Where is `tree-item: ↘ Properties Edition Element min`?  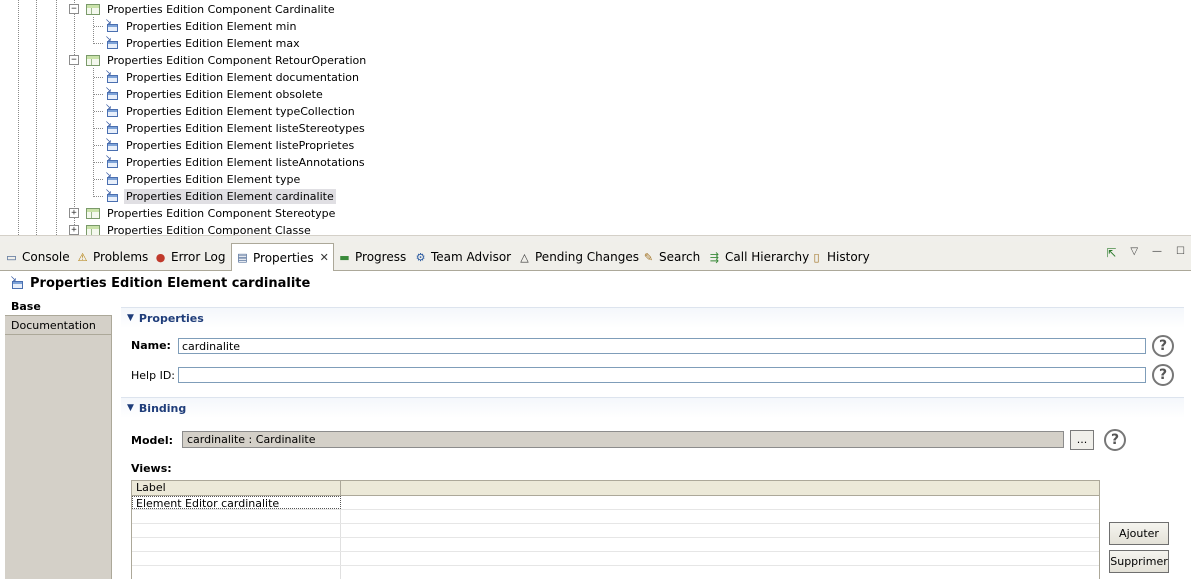
tree-item: ↘ Properties Edition Element min is located at coordinates (201, 26).